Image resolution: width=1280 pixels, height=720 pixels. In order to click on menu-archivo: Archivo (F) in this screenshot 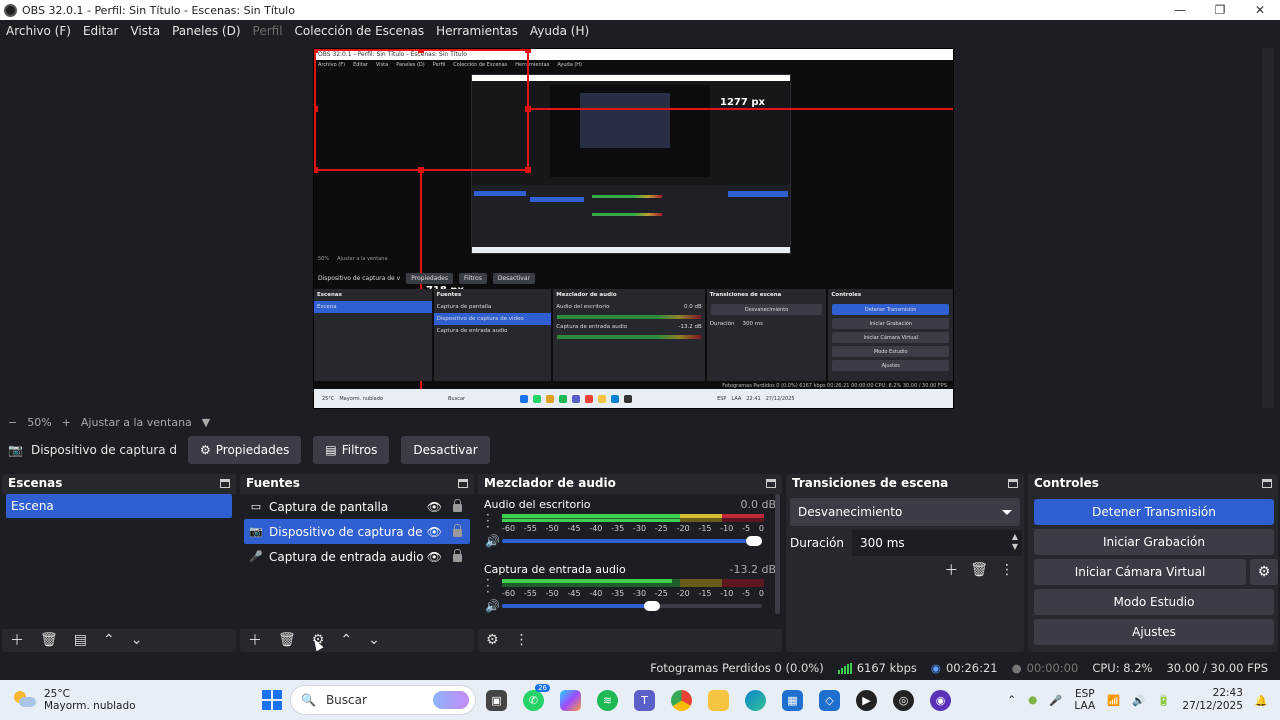, I will do `click(38, 31)`.